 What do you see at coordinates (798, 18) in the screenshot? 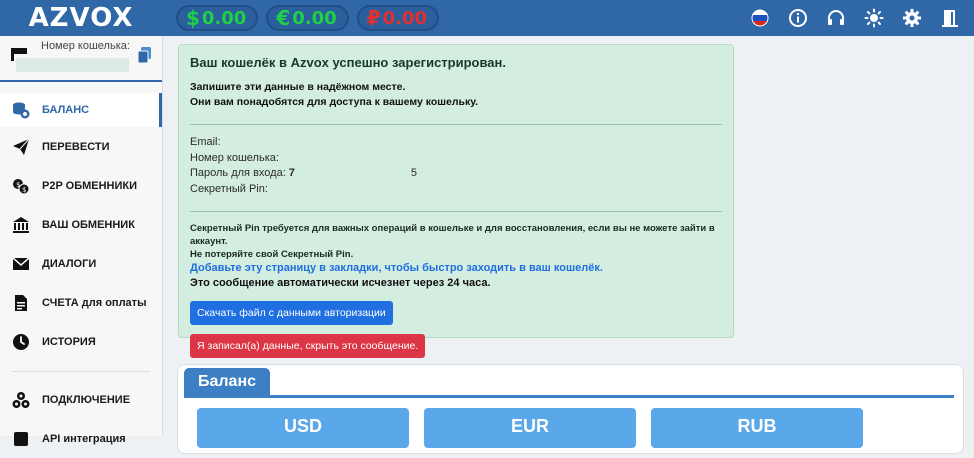
I see `info-icon` at bounding box center [798, 18].